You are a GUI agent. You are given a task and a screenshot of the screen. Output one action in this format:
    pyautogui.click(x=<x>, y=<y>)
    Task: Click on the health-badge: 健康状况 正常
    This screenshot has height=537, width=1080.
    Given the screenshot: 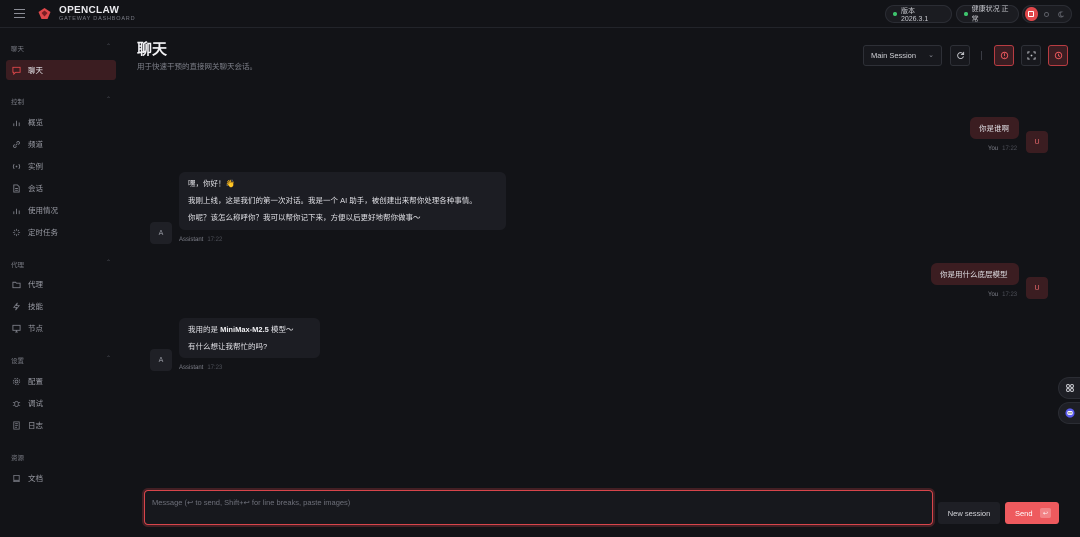 What is the action you would take?
    pyautogui.click(x=987, y=14)
    